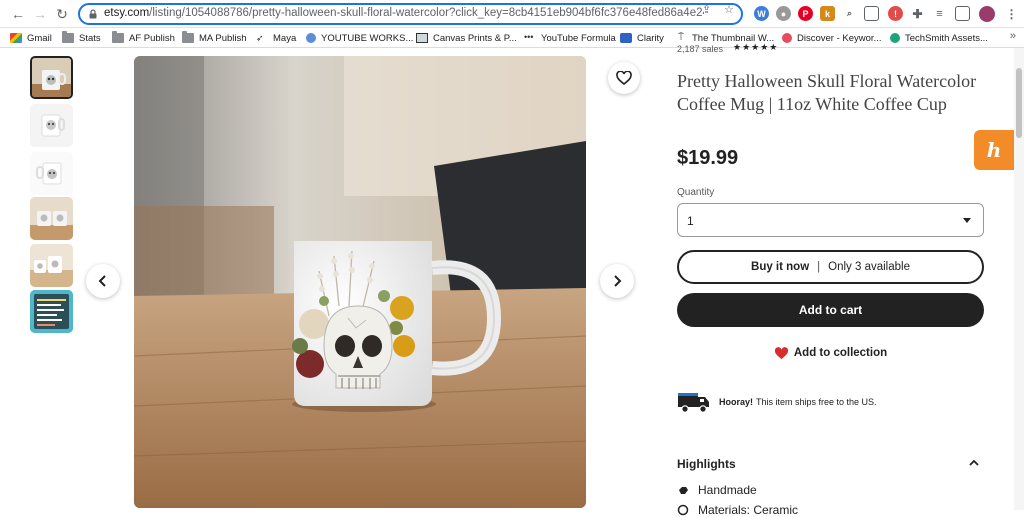 The height and width of the screenshot is (517, 1024). I want to click on bookmark-ma-publish: MA Publish, so click(214, 38).